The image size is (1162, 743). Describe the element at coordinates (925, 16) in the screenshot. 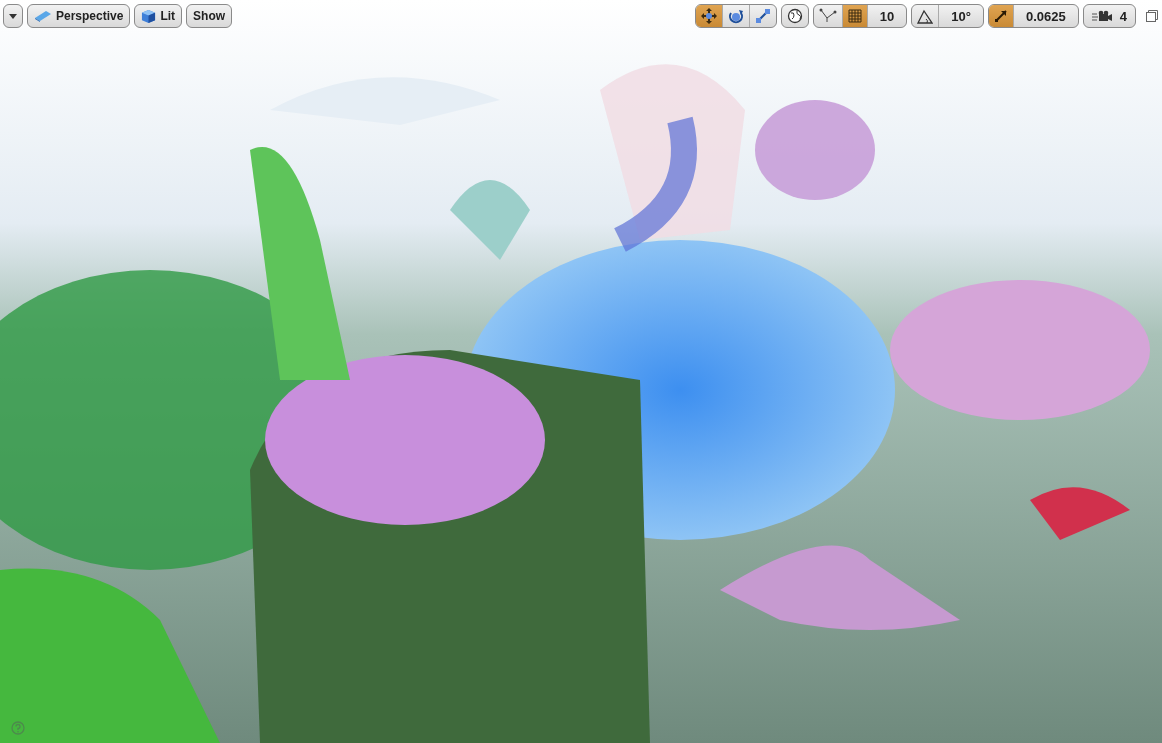

I see `angle-icon` at that location.